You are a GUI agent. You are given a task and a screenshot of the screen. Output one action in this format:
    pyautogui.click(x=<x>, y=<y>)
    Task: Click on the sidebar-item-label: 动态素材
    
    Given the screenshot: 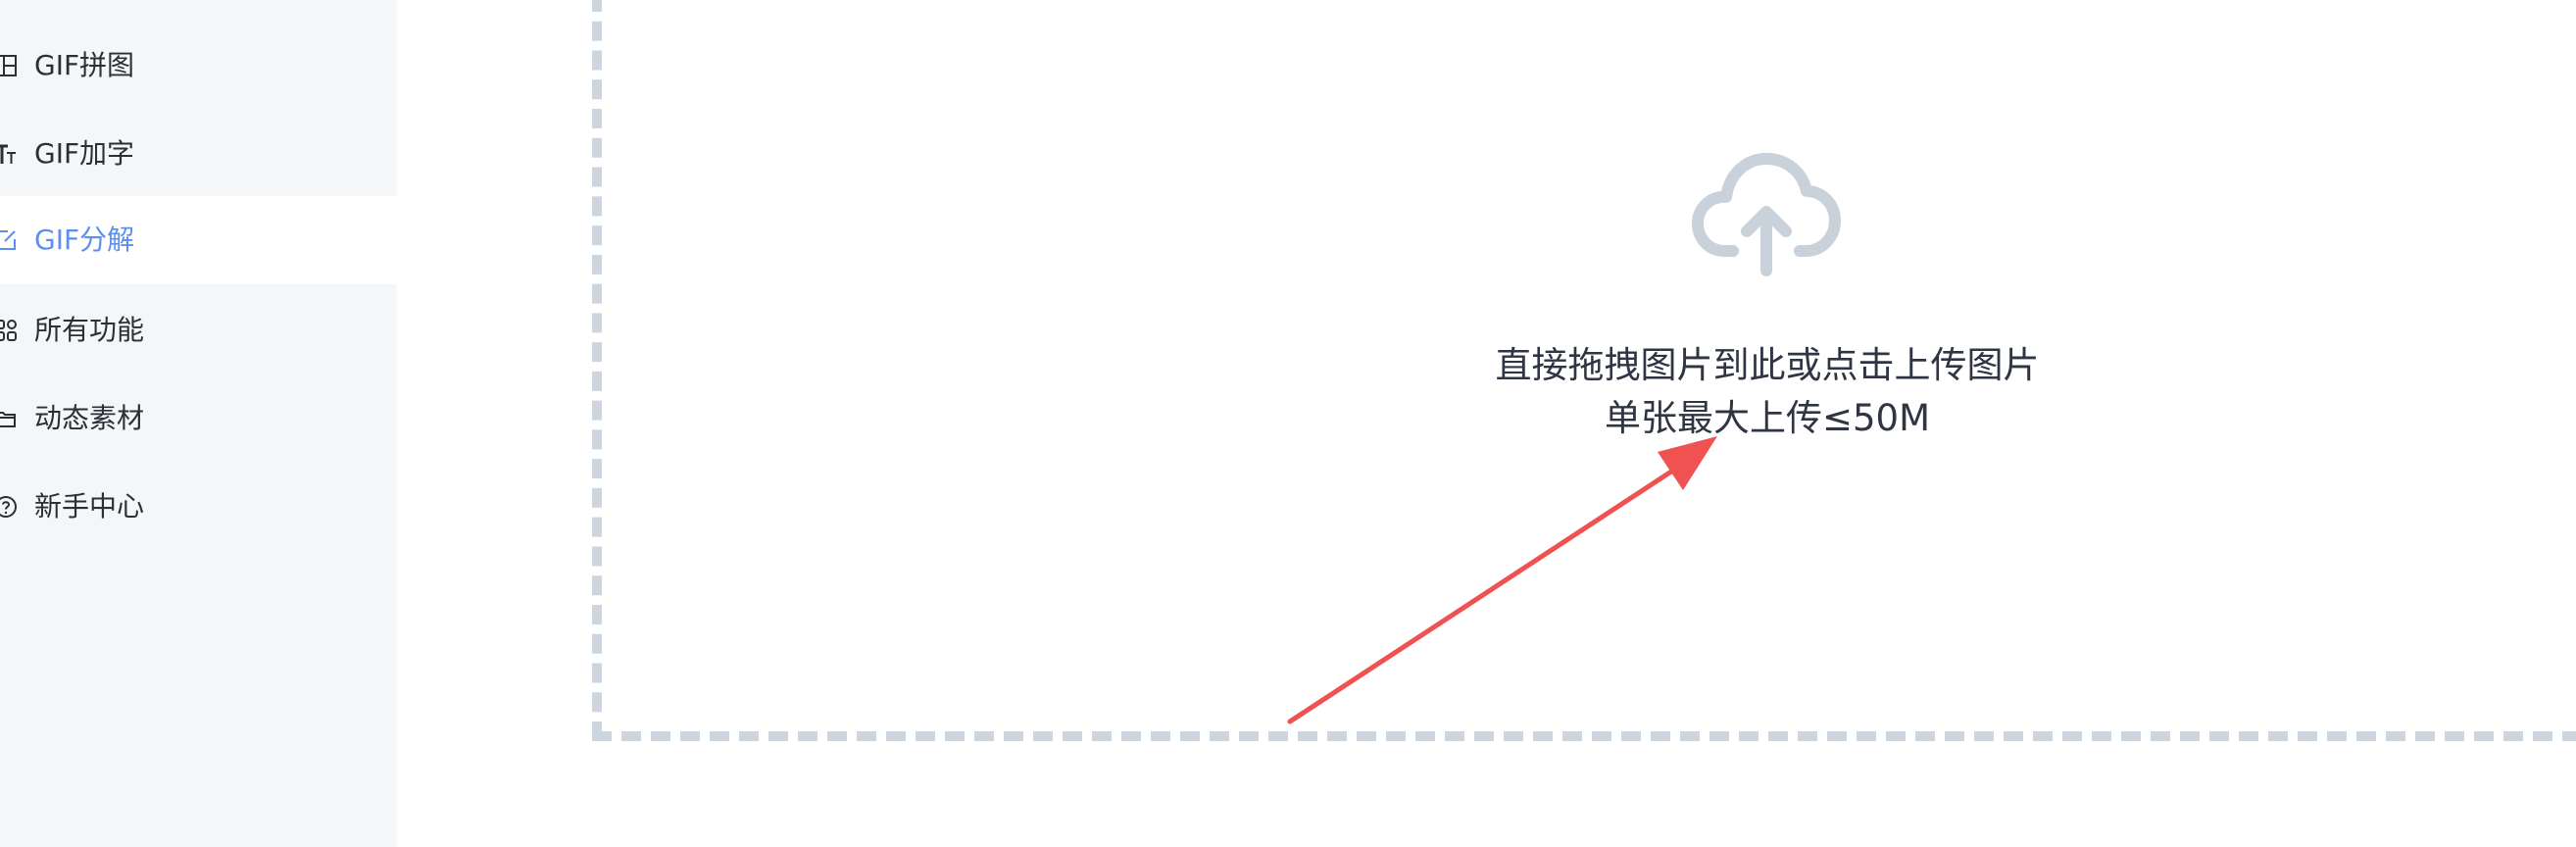 What is the action you would take?
    pyautogui.click(x=89, y=418)
    